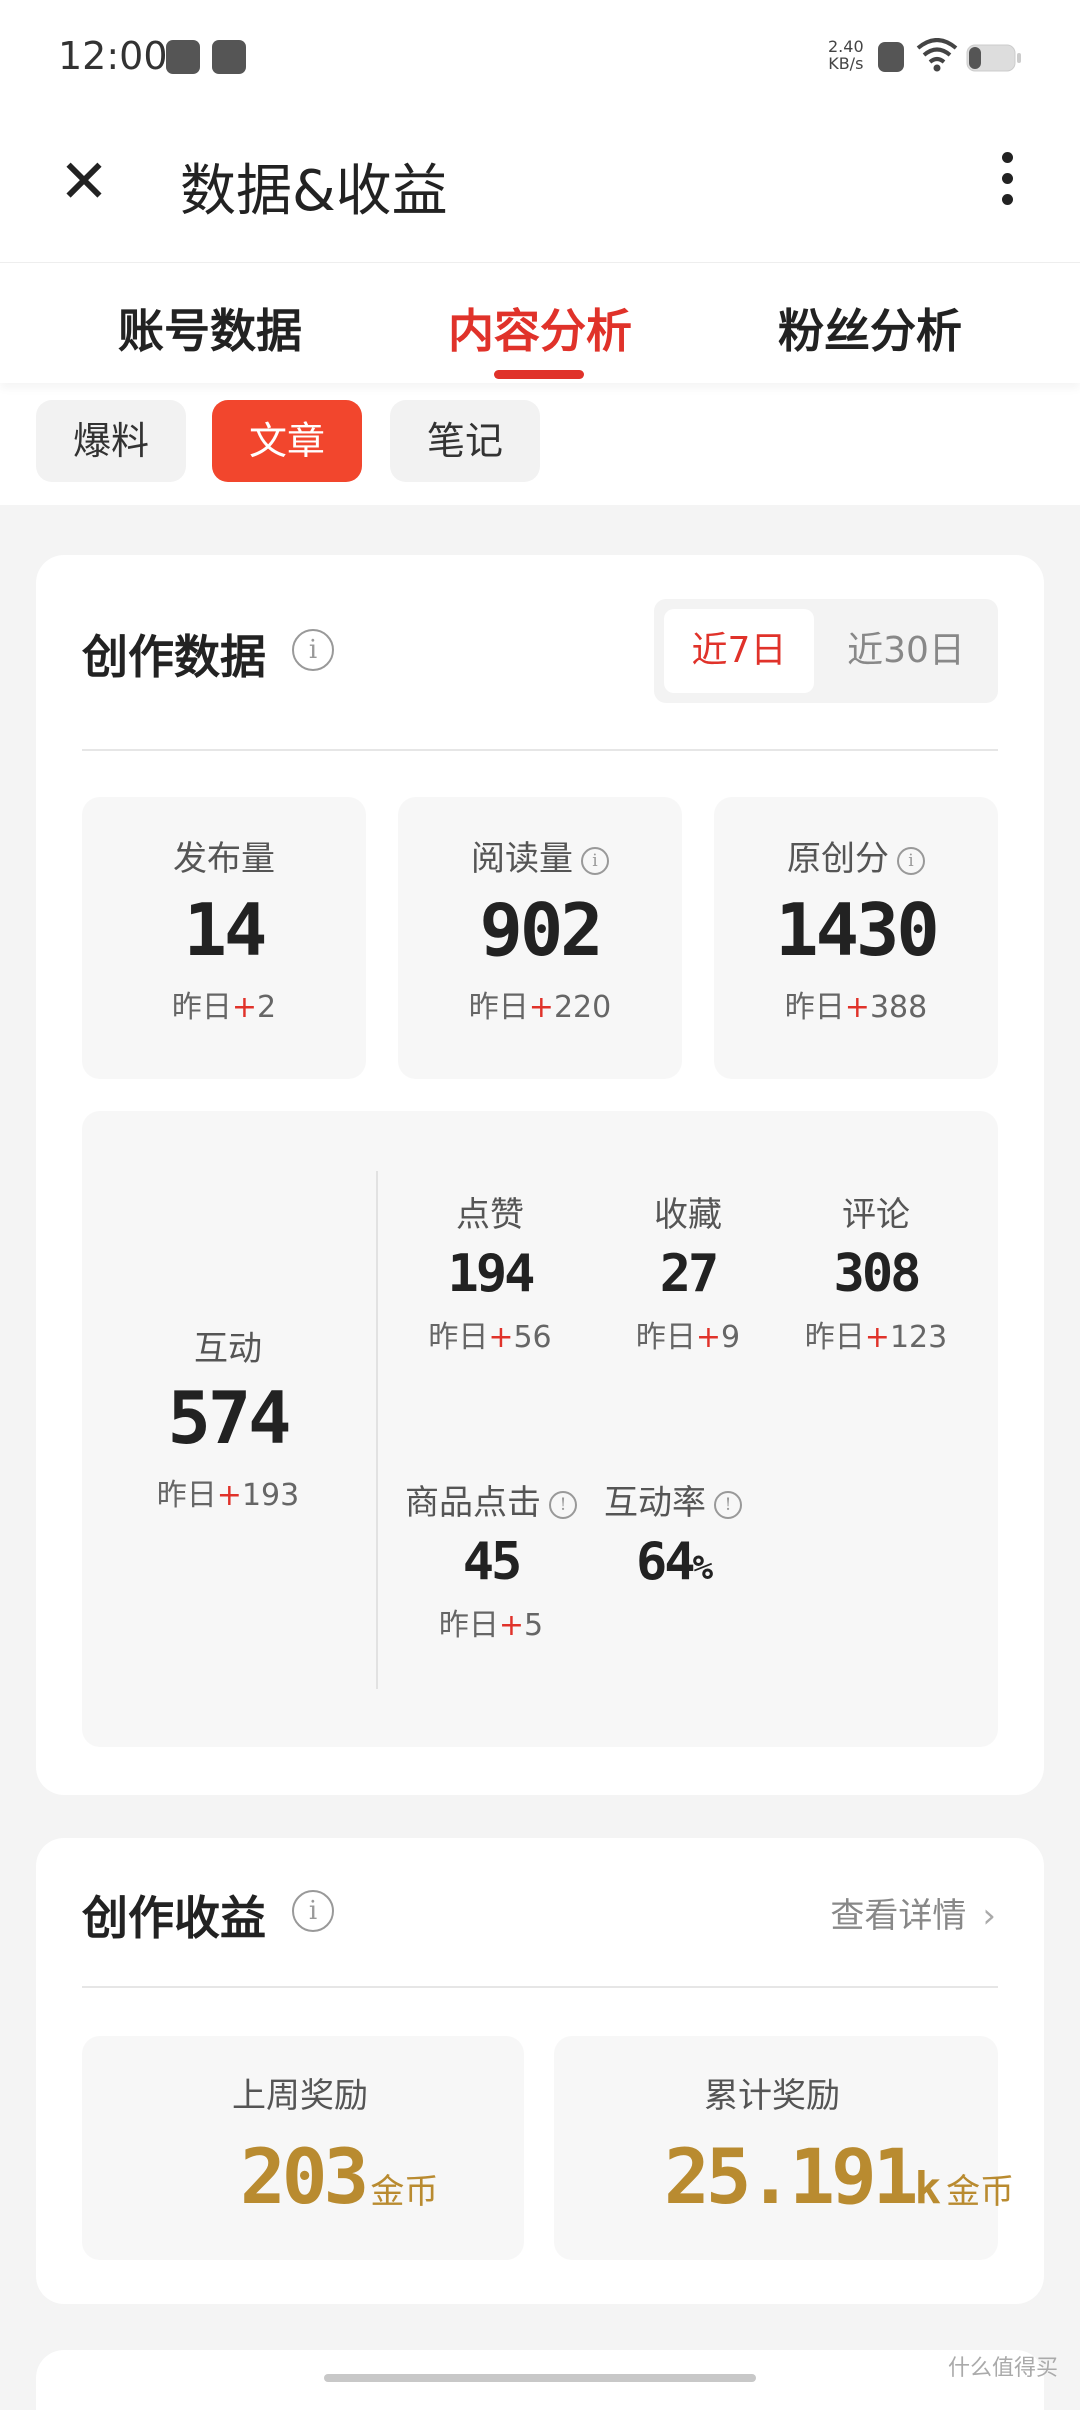 The image size is (1080, 2410). Describe the element at coordinates (673, 1499) in the screenshot. I see `stat-label: 互动率!` at that location.